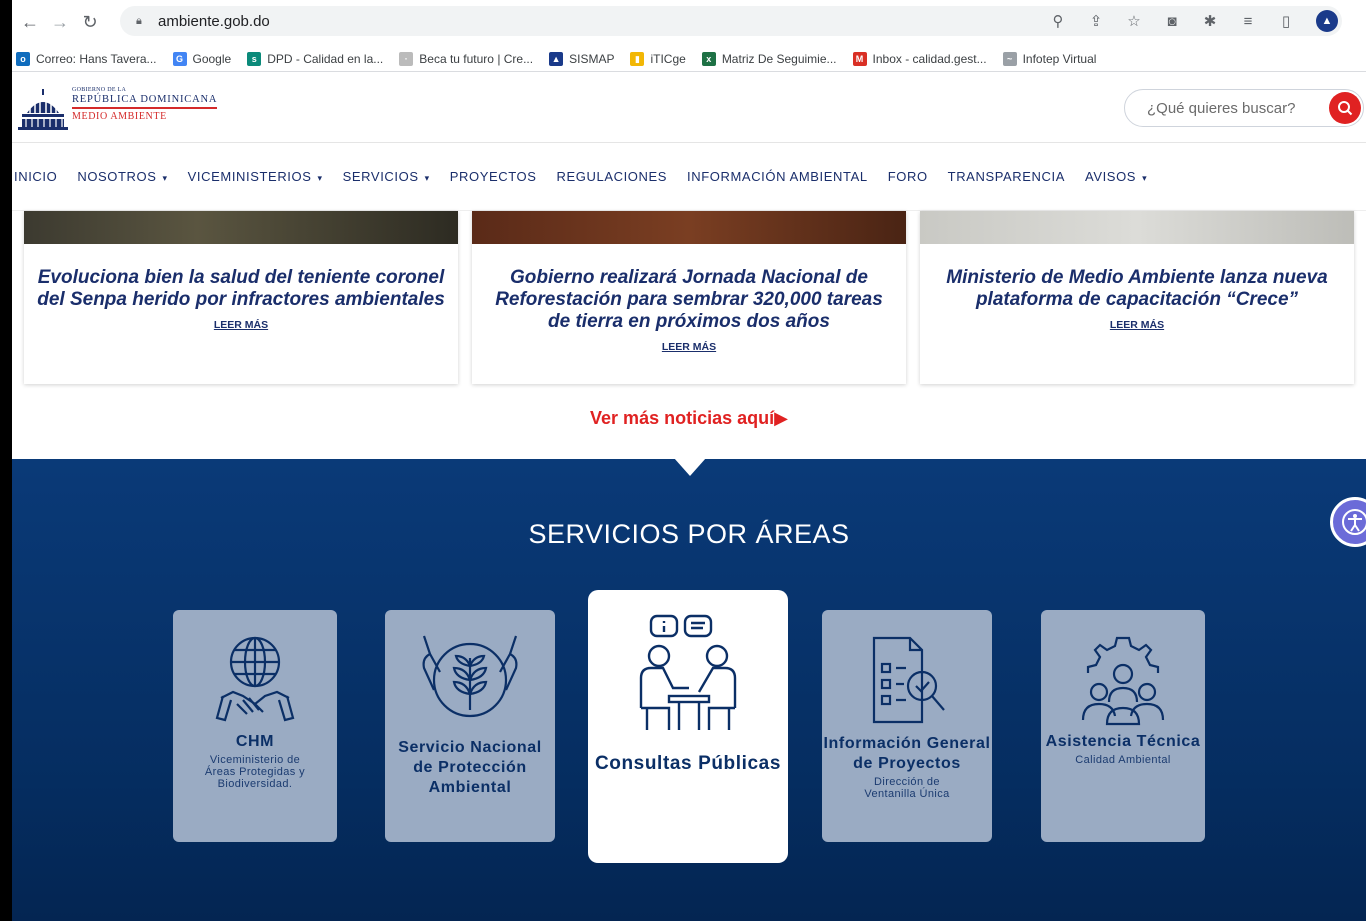  What do you see at coordinates (386, 176) in the screenshot?
I see `nav-item: SERVICIOS ▾` at bounding box center [386, 176].